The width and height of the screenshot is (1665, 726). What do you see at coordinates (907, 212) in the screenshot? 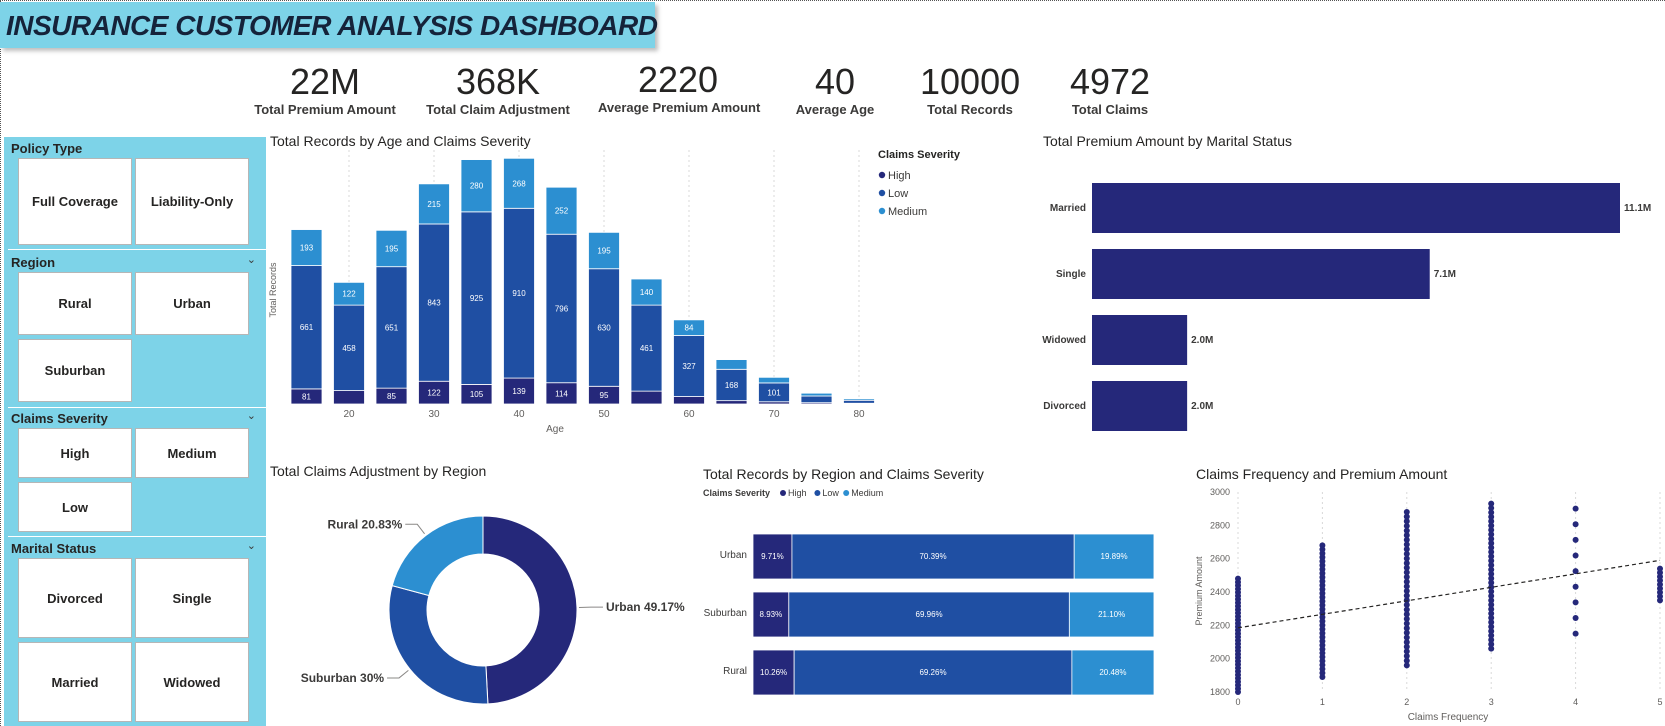
I see `legend-item: Medium` at bounding box center [907, 212].